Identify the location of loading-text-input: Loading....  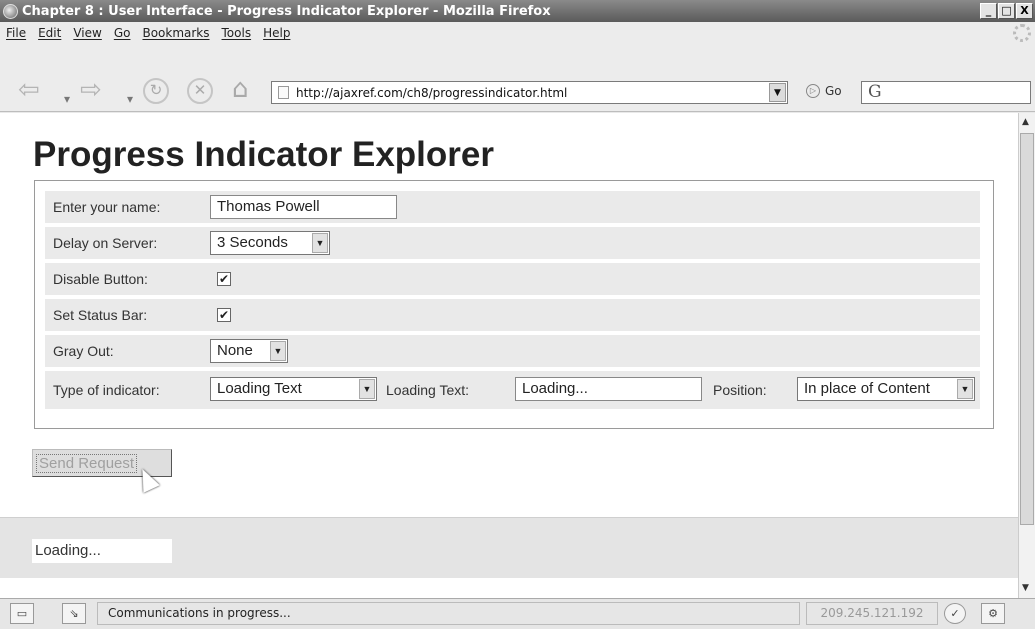
(608, 389).